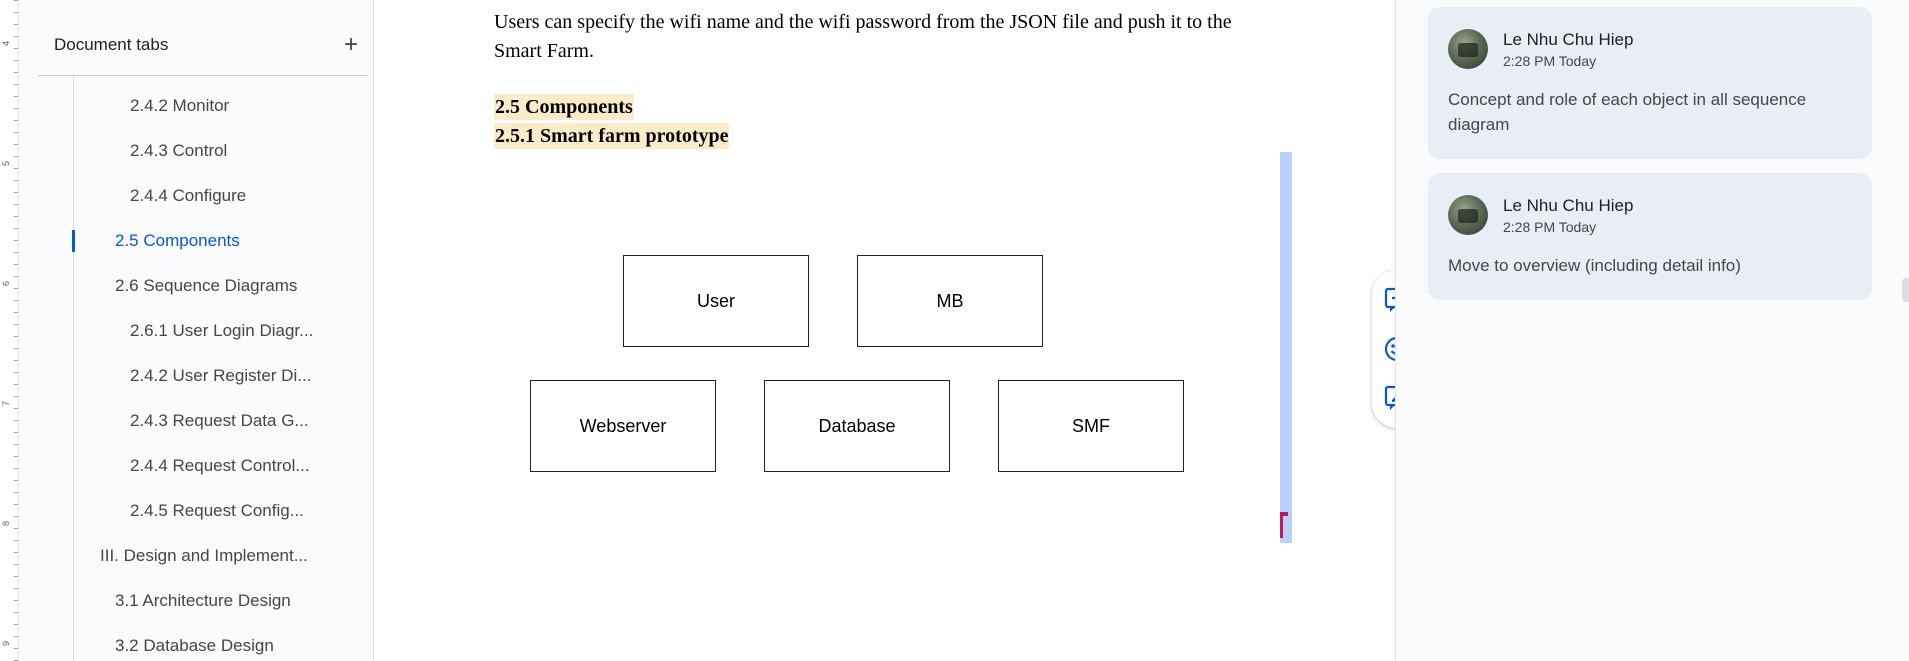 The height and width of the screenshot is (661, 1909). Describe the element at coordinates (178, 151) in the screenshot. I see `outline-item-2-4-3-control: 2.4.3 Control` at that location.